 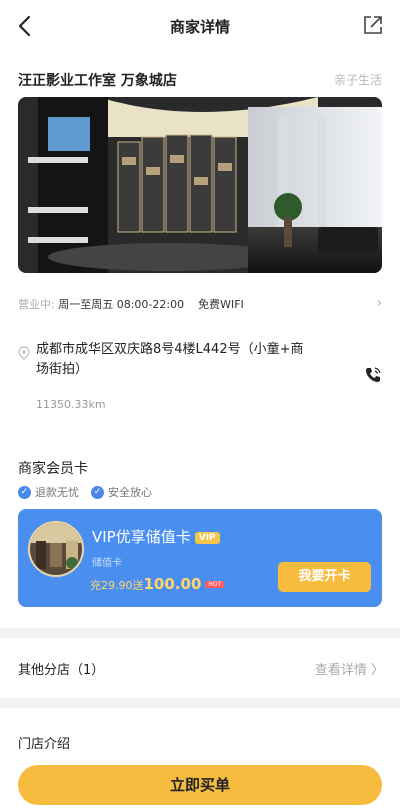 I want to click on wifi-info: 免费WIFI, so click(x=221, y=304).